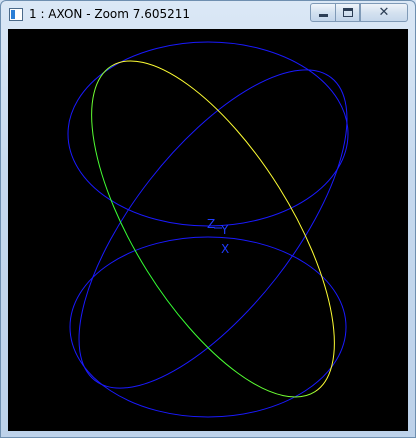  What do you see at coordinates (16, 14) in the screenshot?
I see `app-icon` at bounding box center [16, 14].